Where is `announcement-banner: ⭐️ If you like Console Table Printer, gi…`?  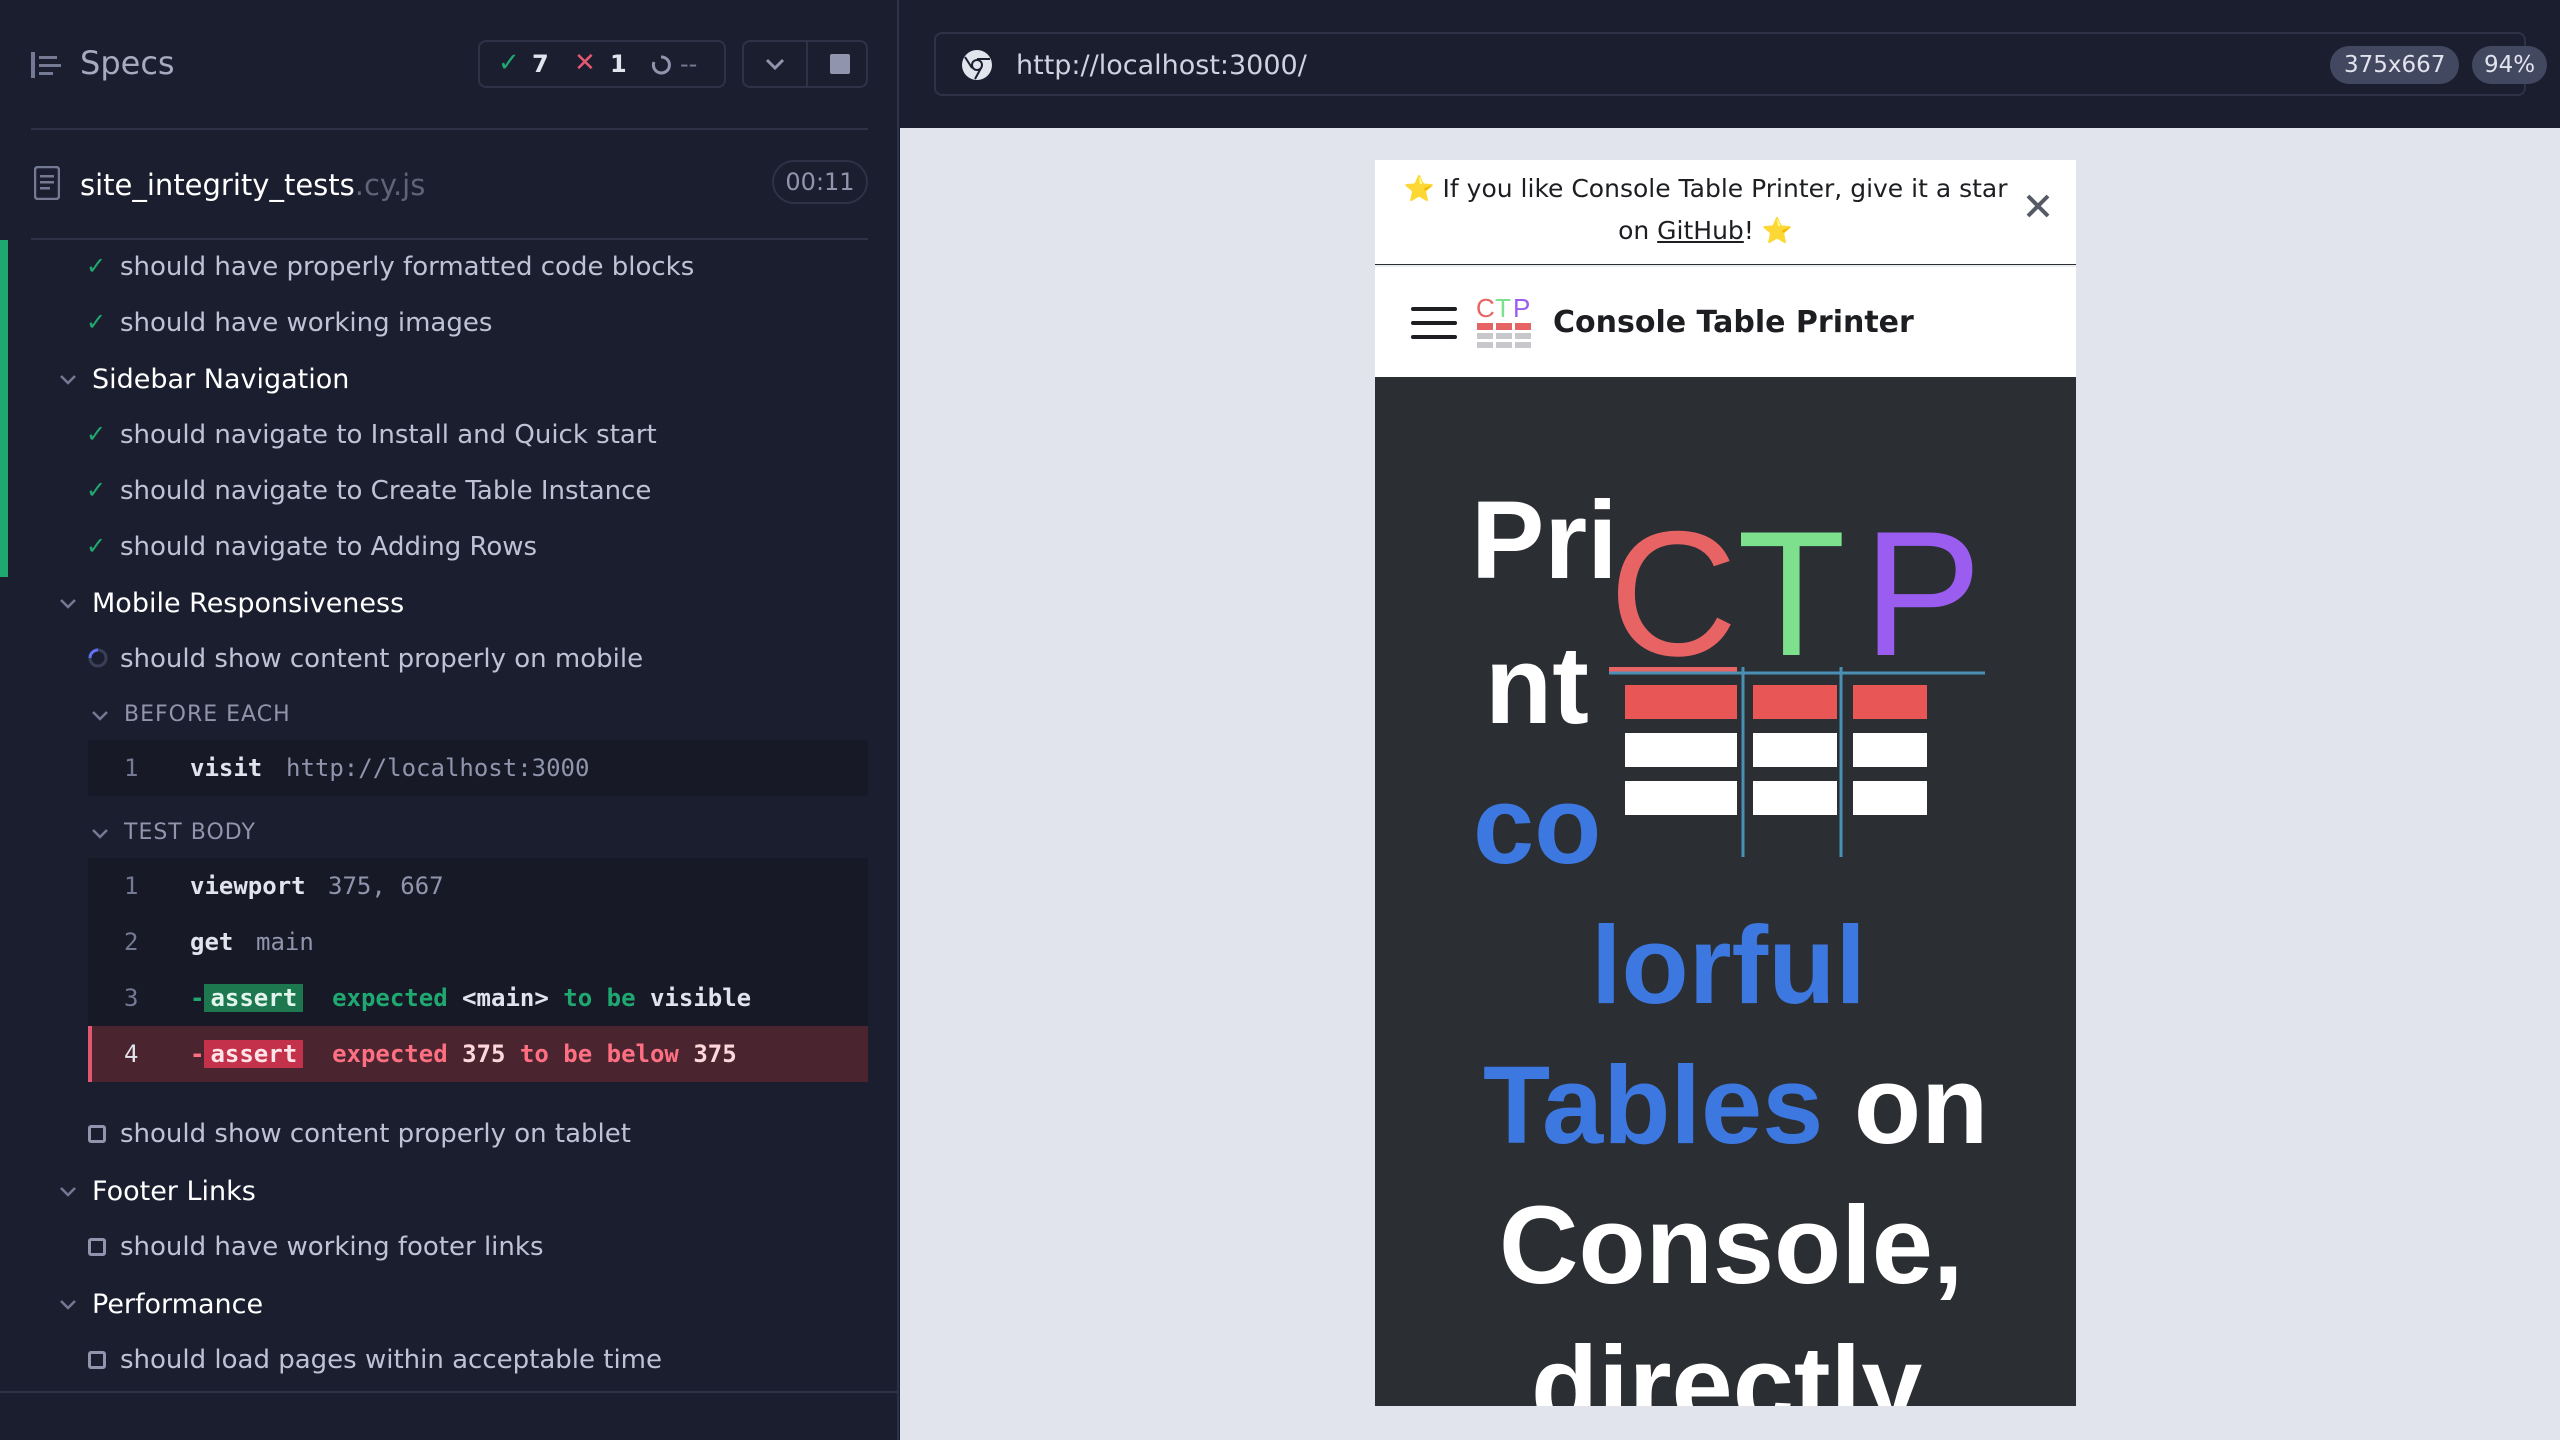 announcement-banner: ⭐️ If you like Console Table Printer, gi… is located at coordinates (1725, 212).